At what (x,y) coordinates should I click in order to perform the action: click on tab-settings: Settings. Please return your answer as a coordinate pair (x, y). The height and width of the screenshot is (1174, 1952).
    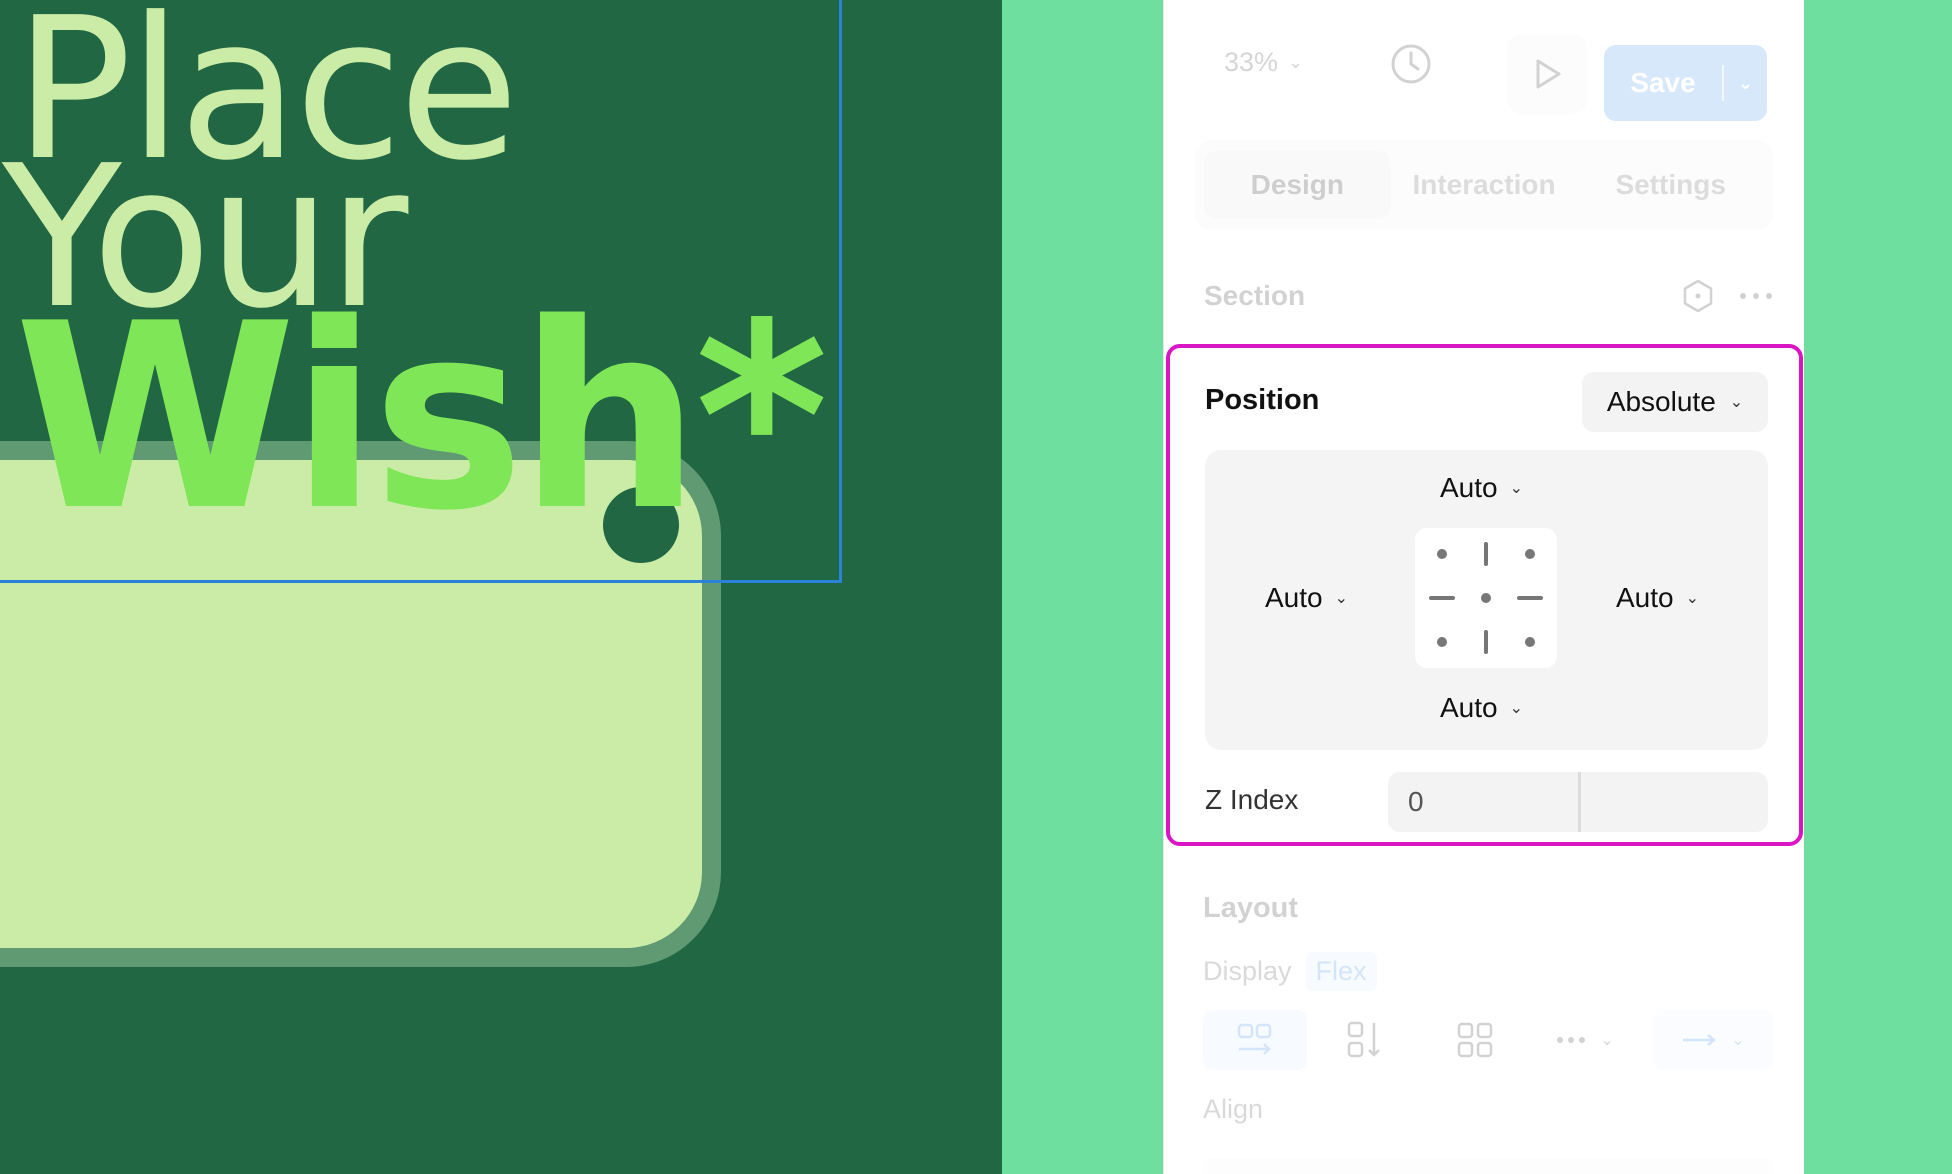
    Looking at the image, I should click on (1670, 185).